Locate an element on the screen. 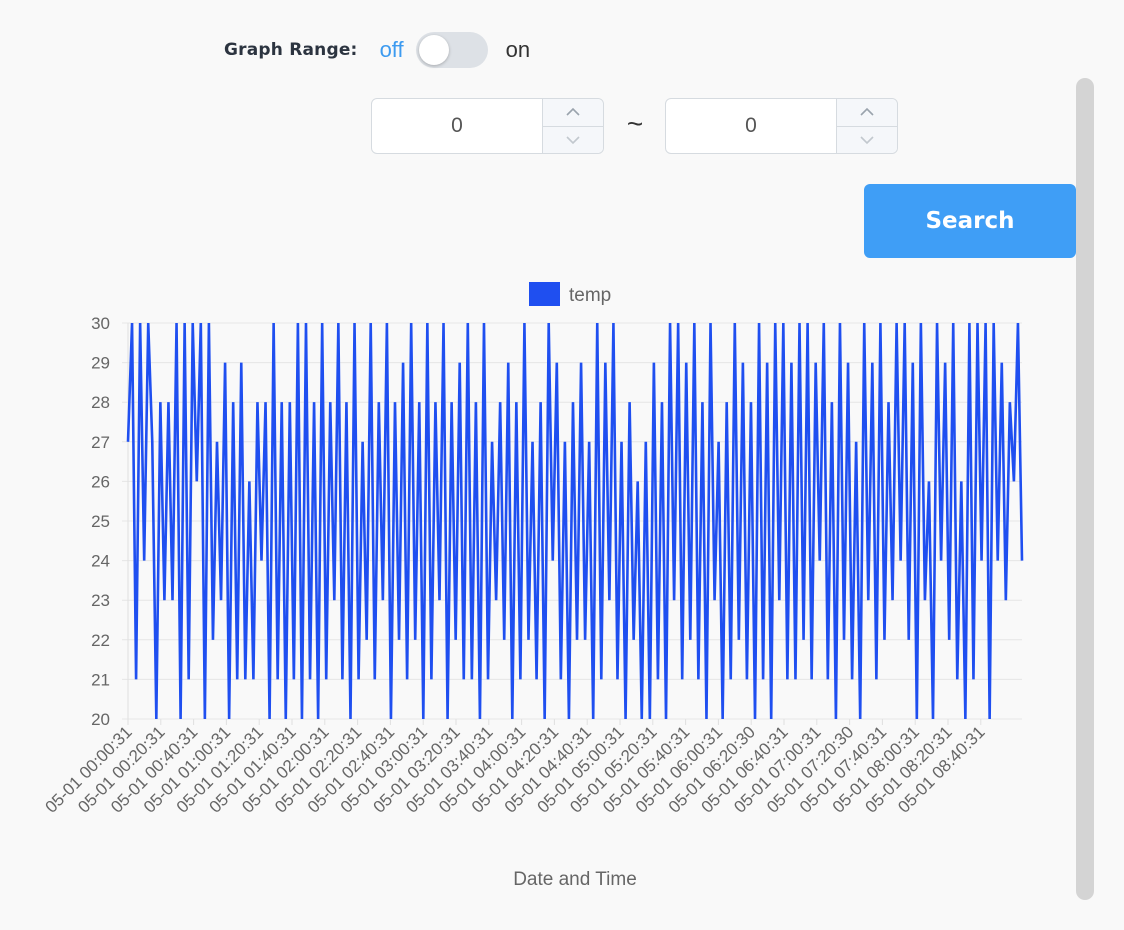 The image size is (1124, 930). y-tick-label: 23 is located at coordinates (100, 600).